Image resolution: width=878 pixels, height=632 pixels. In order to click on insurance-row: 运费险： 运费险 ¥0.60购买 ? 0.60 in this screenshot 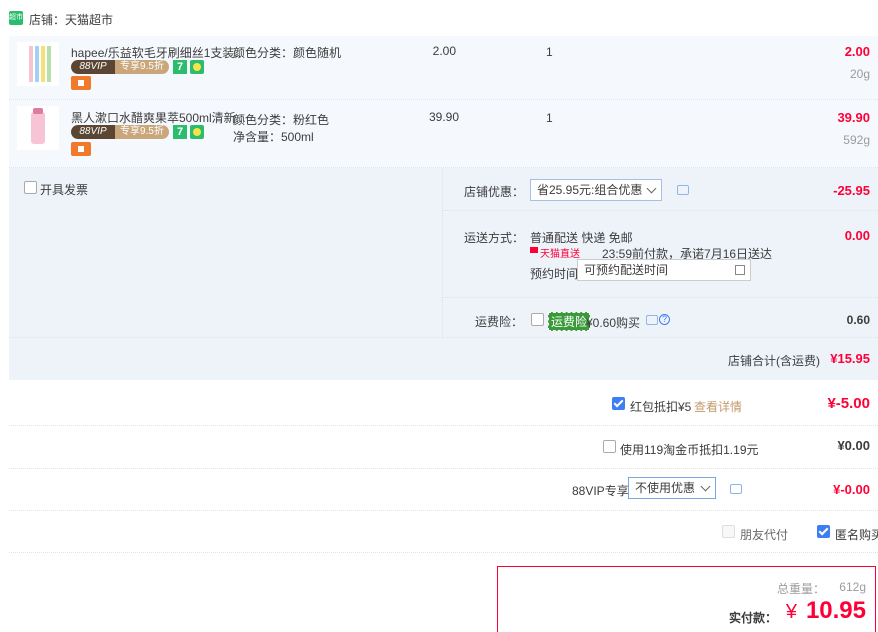, I will do `click(660, 317)`.